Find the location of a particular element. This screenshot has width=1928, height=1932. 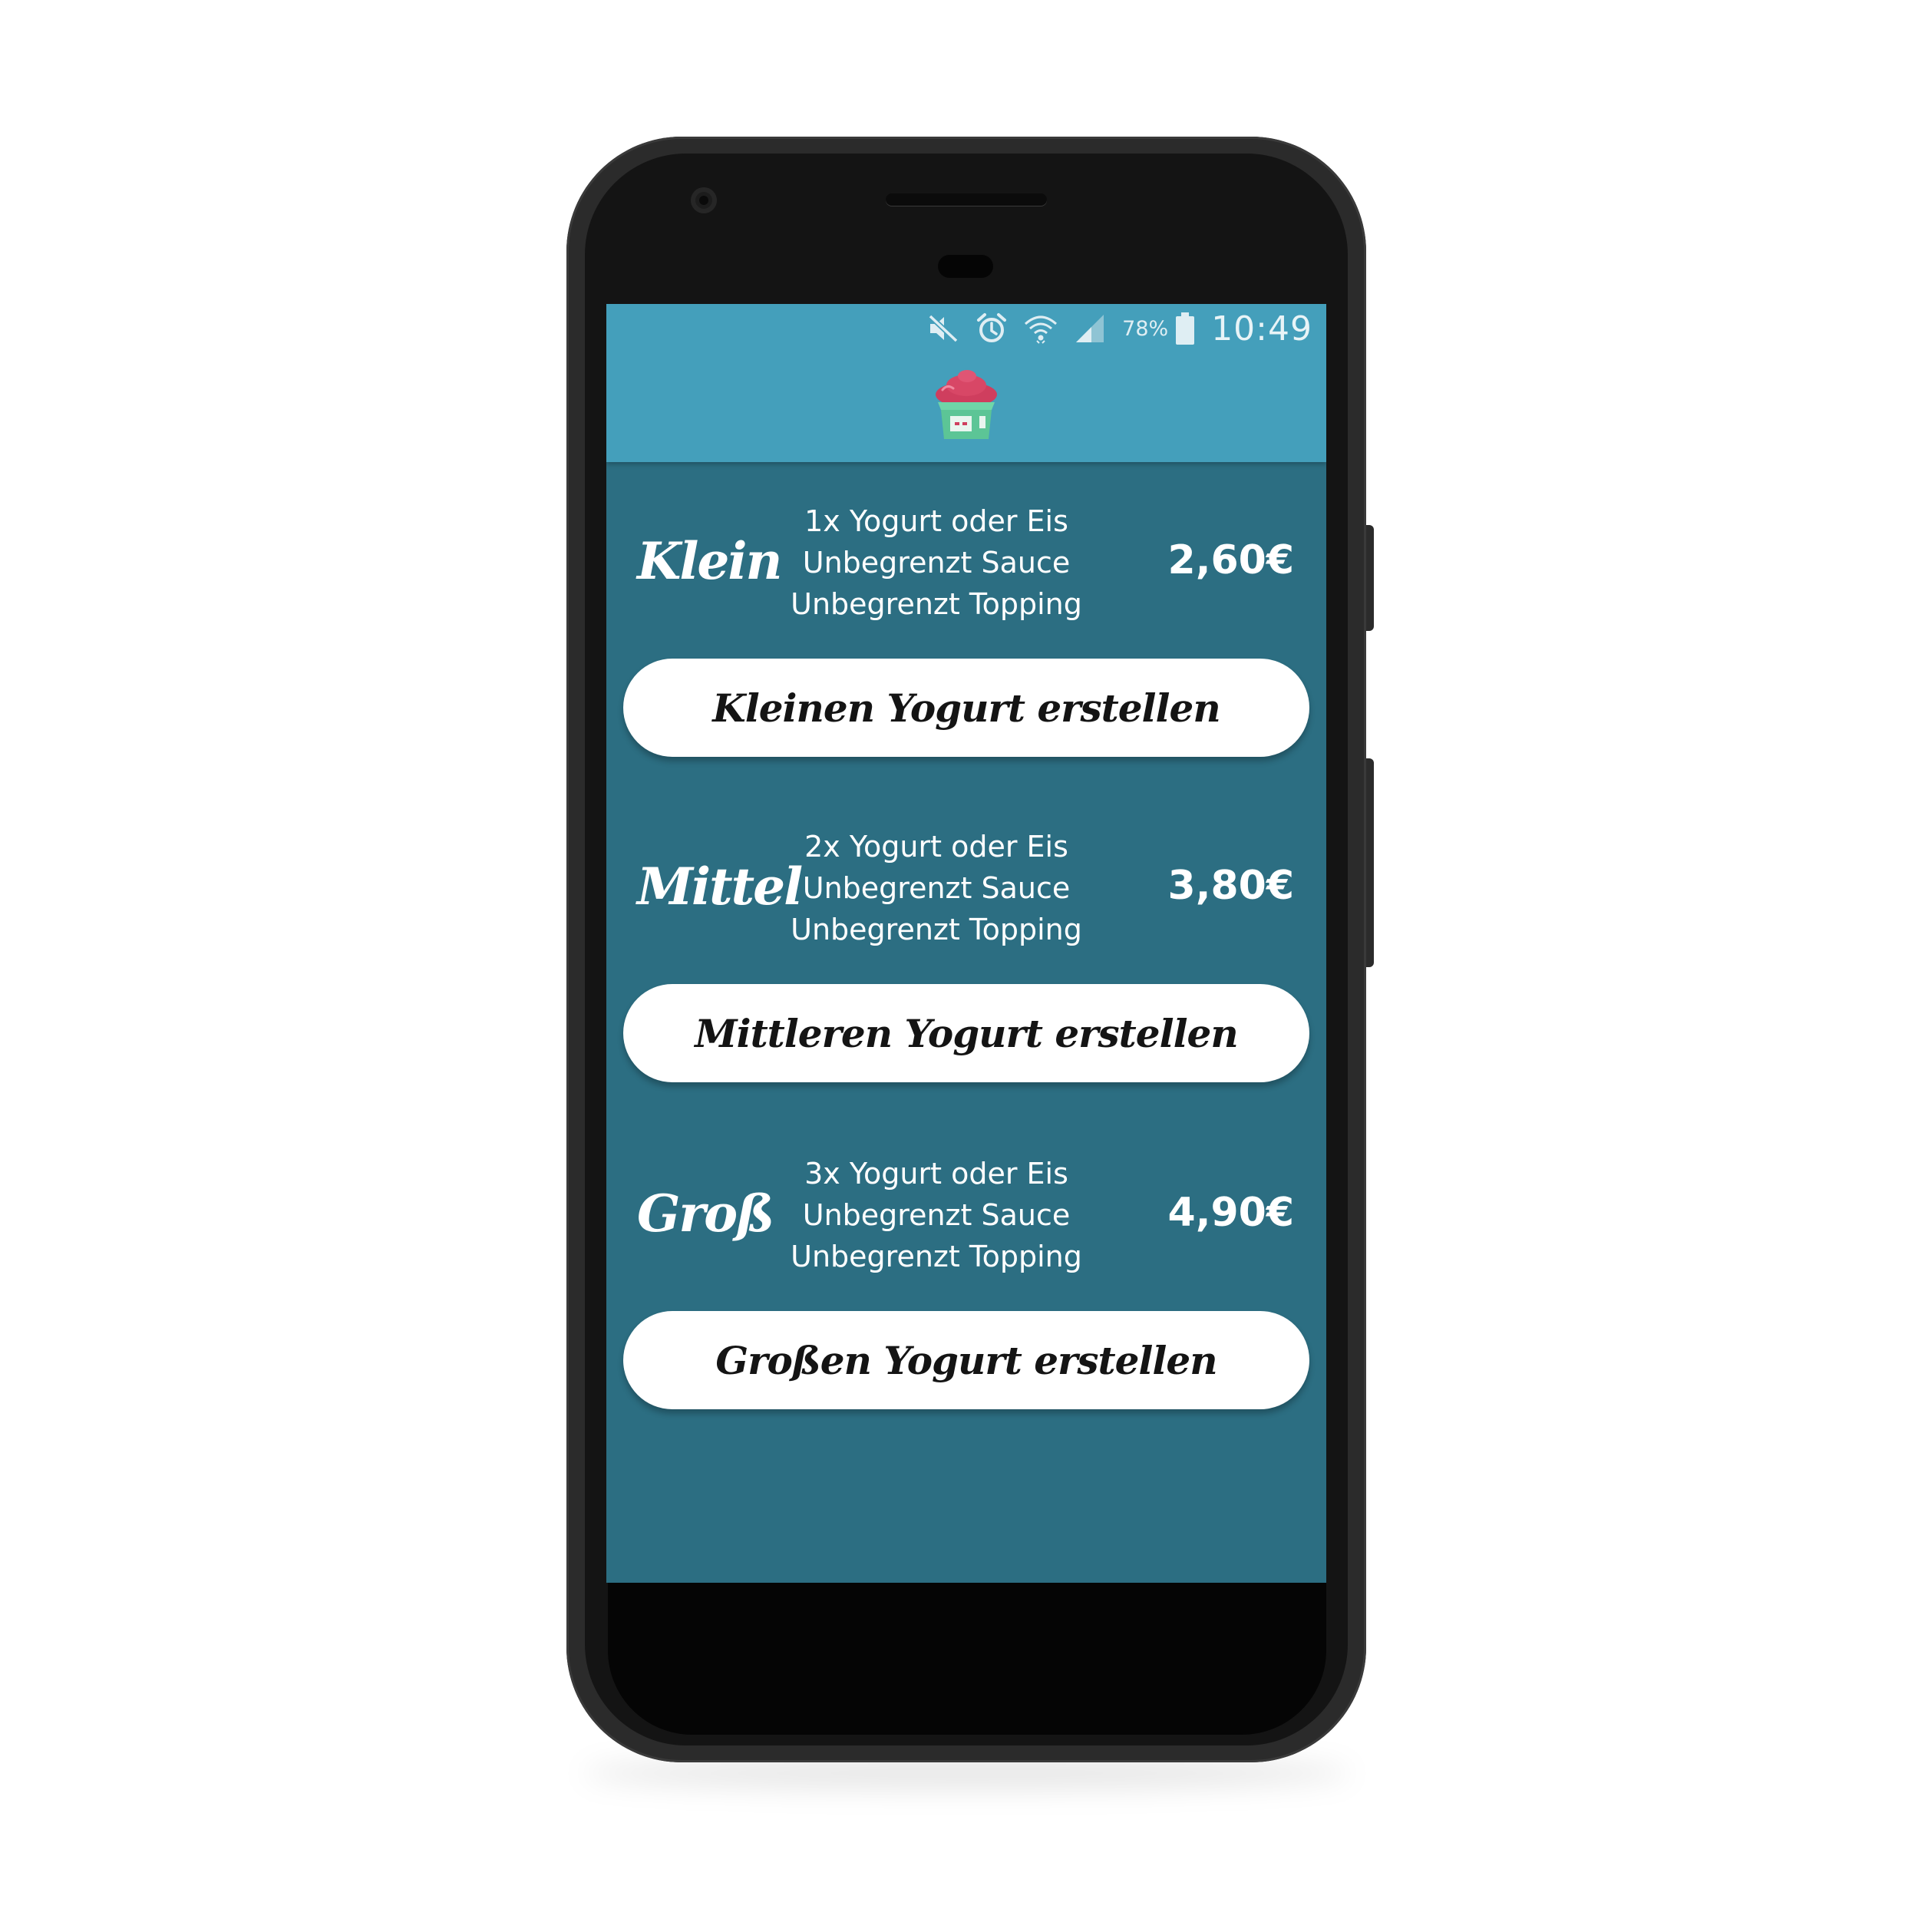

app-header: 78% 10:49 is located at coordinates (966, 383).